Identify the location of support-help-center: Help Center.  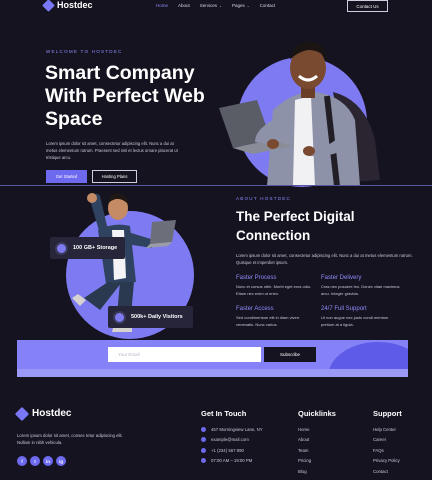
(386, 429).